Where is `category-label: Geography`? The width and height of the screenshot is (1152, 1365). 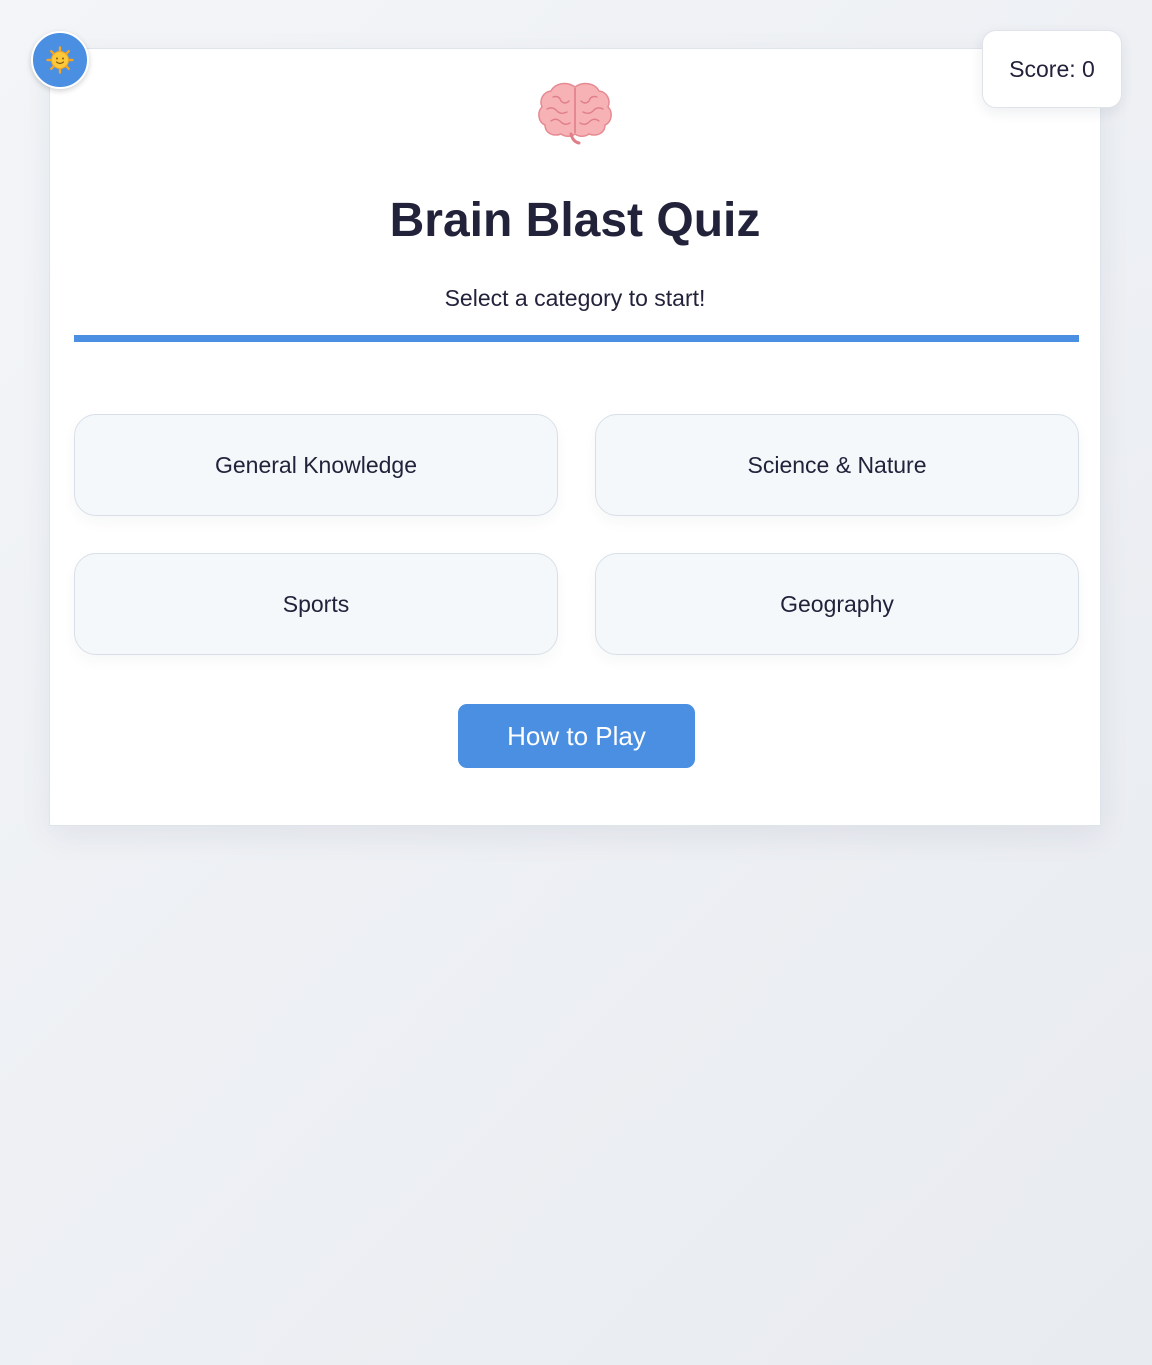
category-label: Geography is located at coordinates (837, 603).